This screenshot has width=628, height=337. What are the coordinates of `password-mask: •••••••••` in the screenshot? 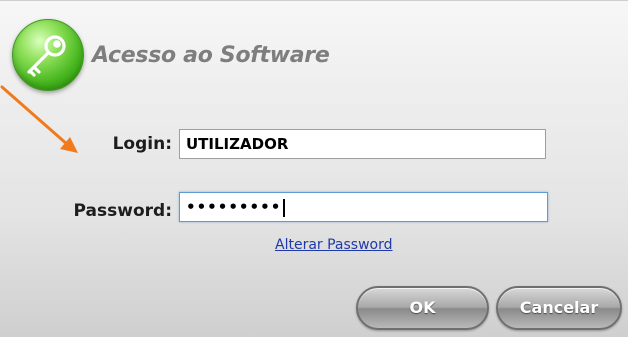 It's located at (234, 207).